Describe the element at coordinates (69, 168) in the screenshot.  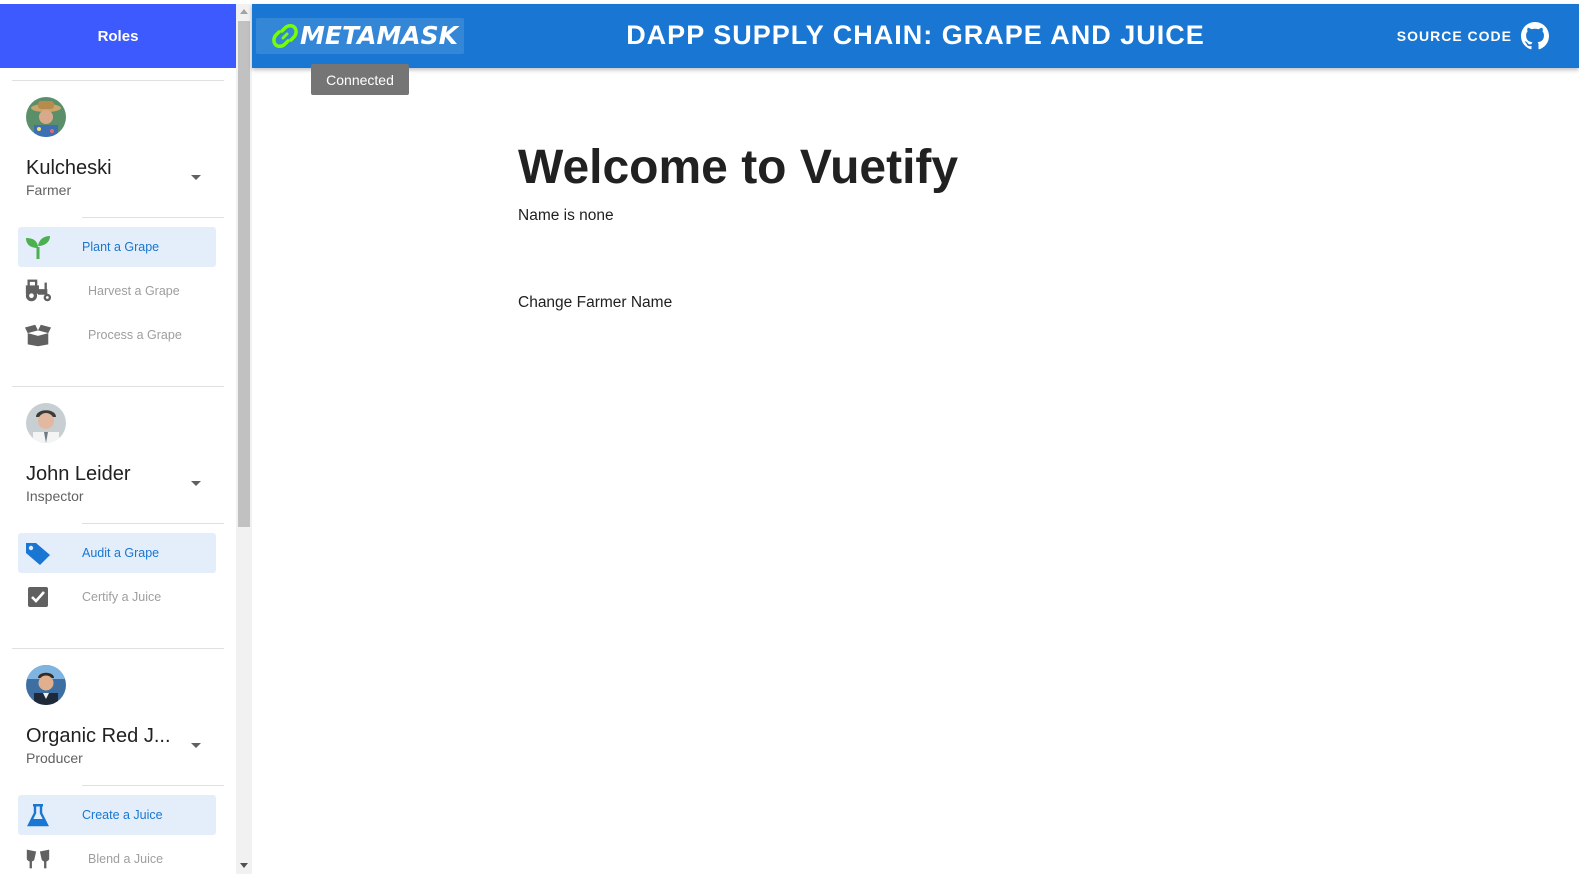
I see `role-name: Kulcheski` at that location.